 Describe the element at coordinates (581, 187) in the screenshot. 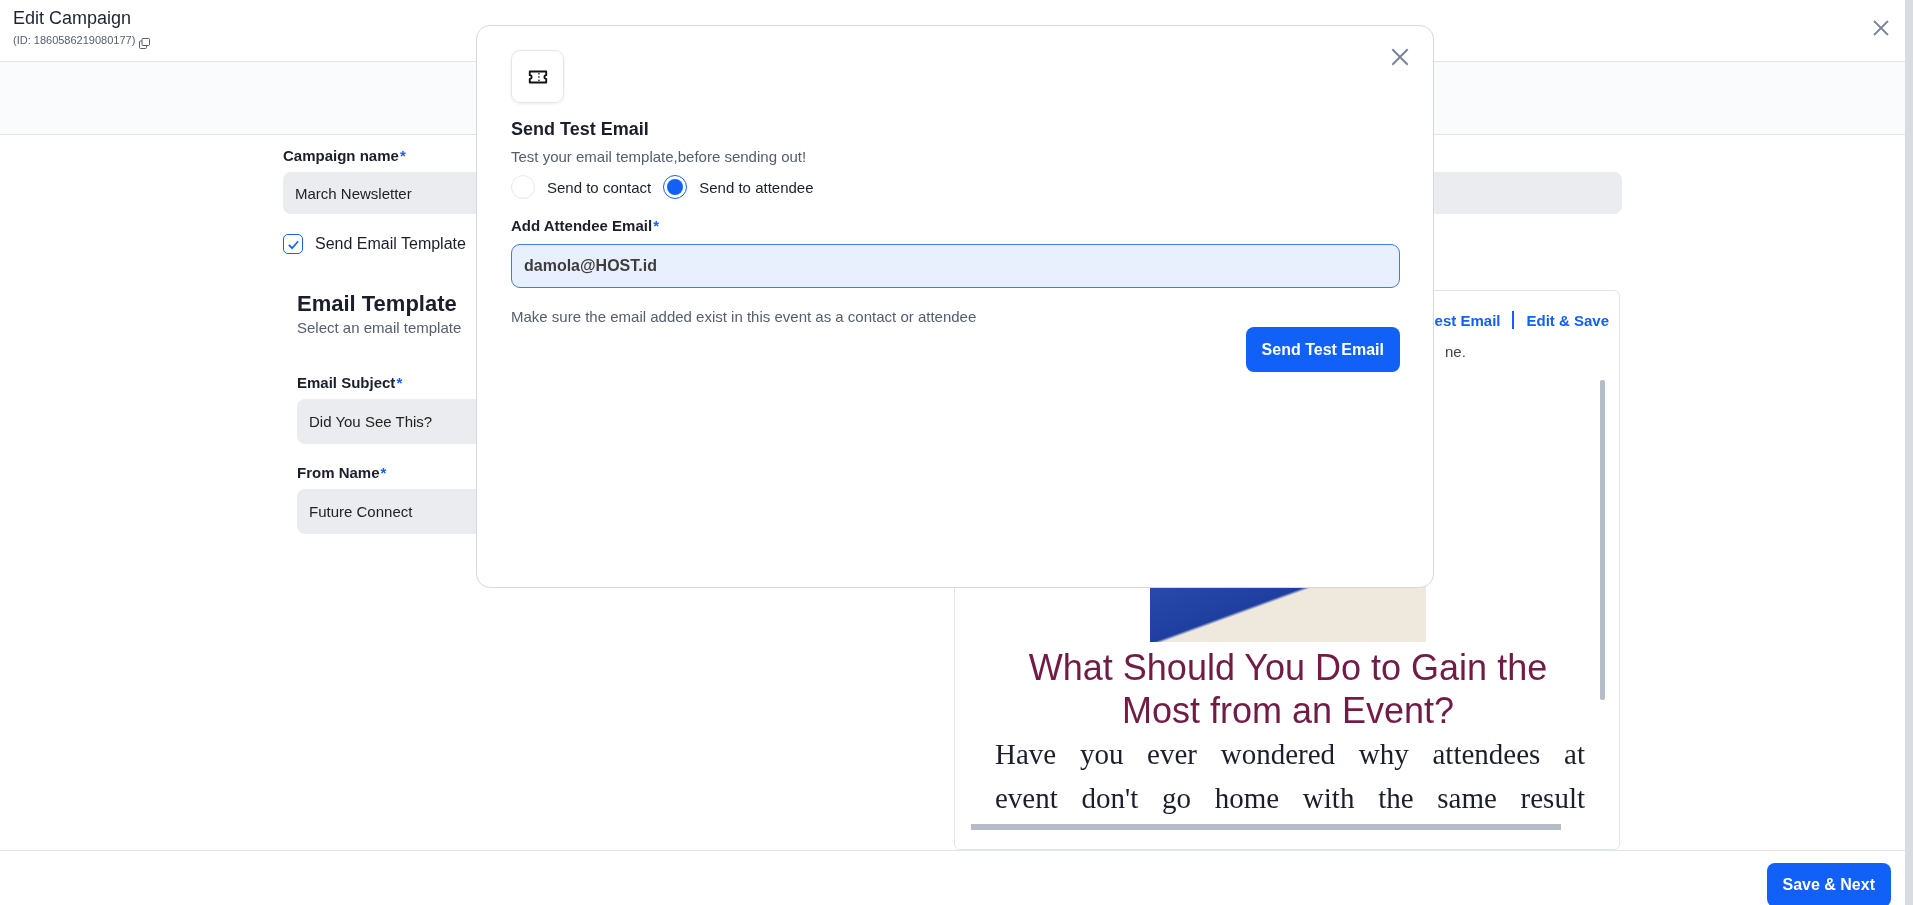

I see `radio-option: Send to contact` at that location.